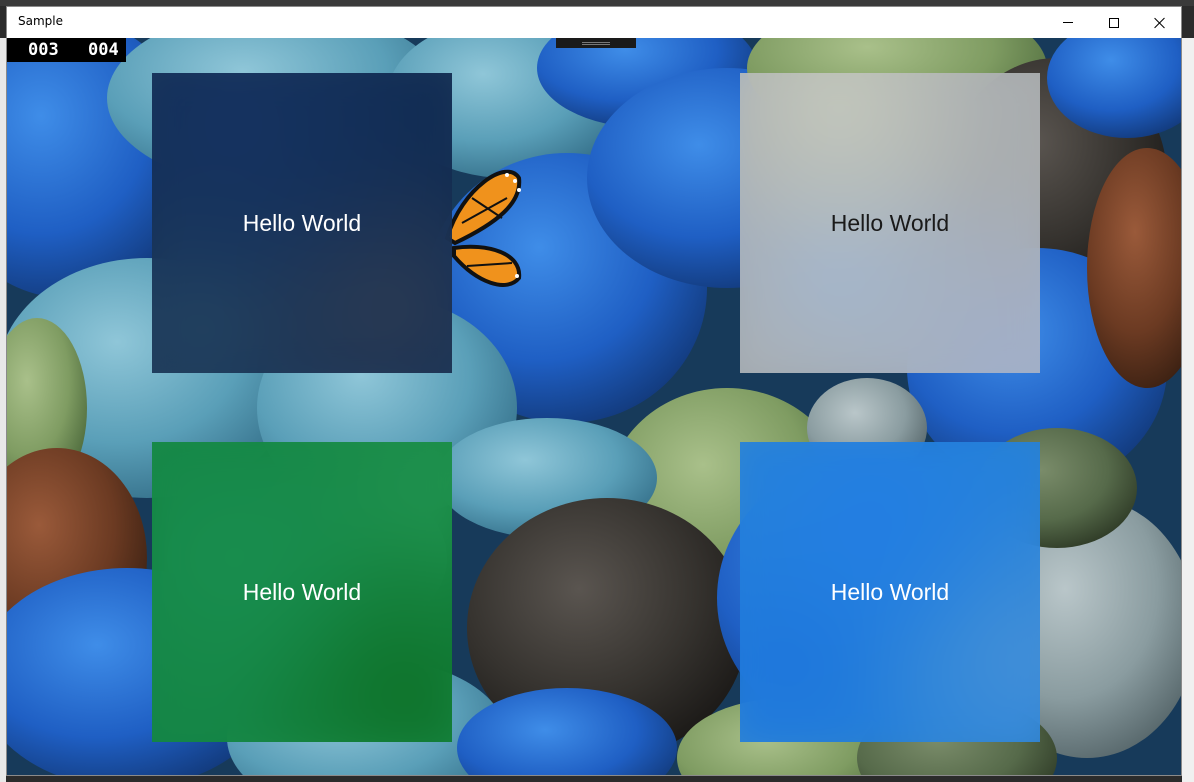 This screenshot has width=1194, height=782. What do you see at coordinates (40, 21) in the screenshot?
I see `window-title: Sample` at bounding box center [40, 21].